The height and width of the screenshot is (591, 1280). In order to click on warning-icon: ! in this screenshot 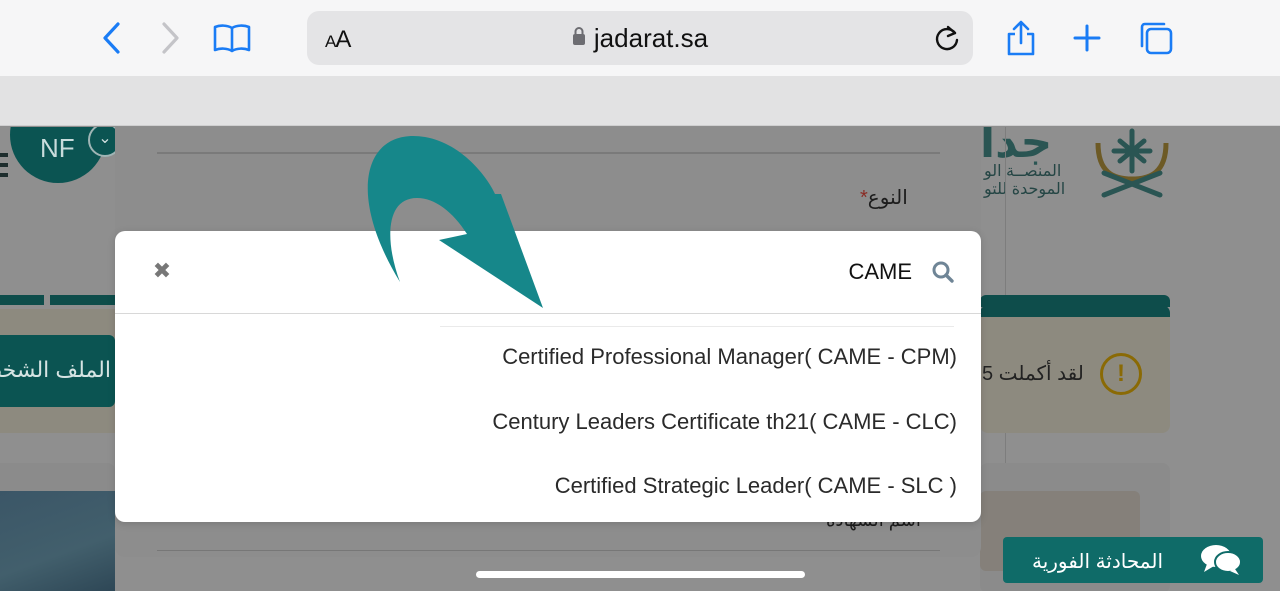, I will do `click(1121, 374)`.